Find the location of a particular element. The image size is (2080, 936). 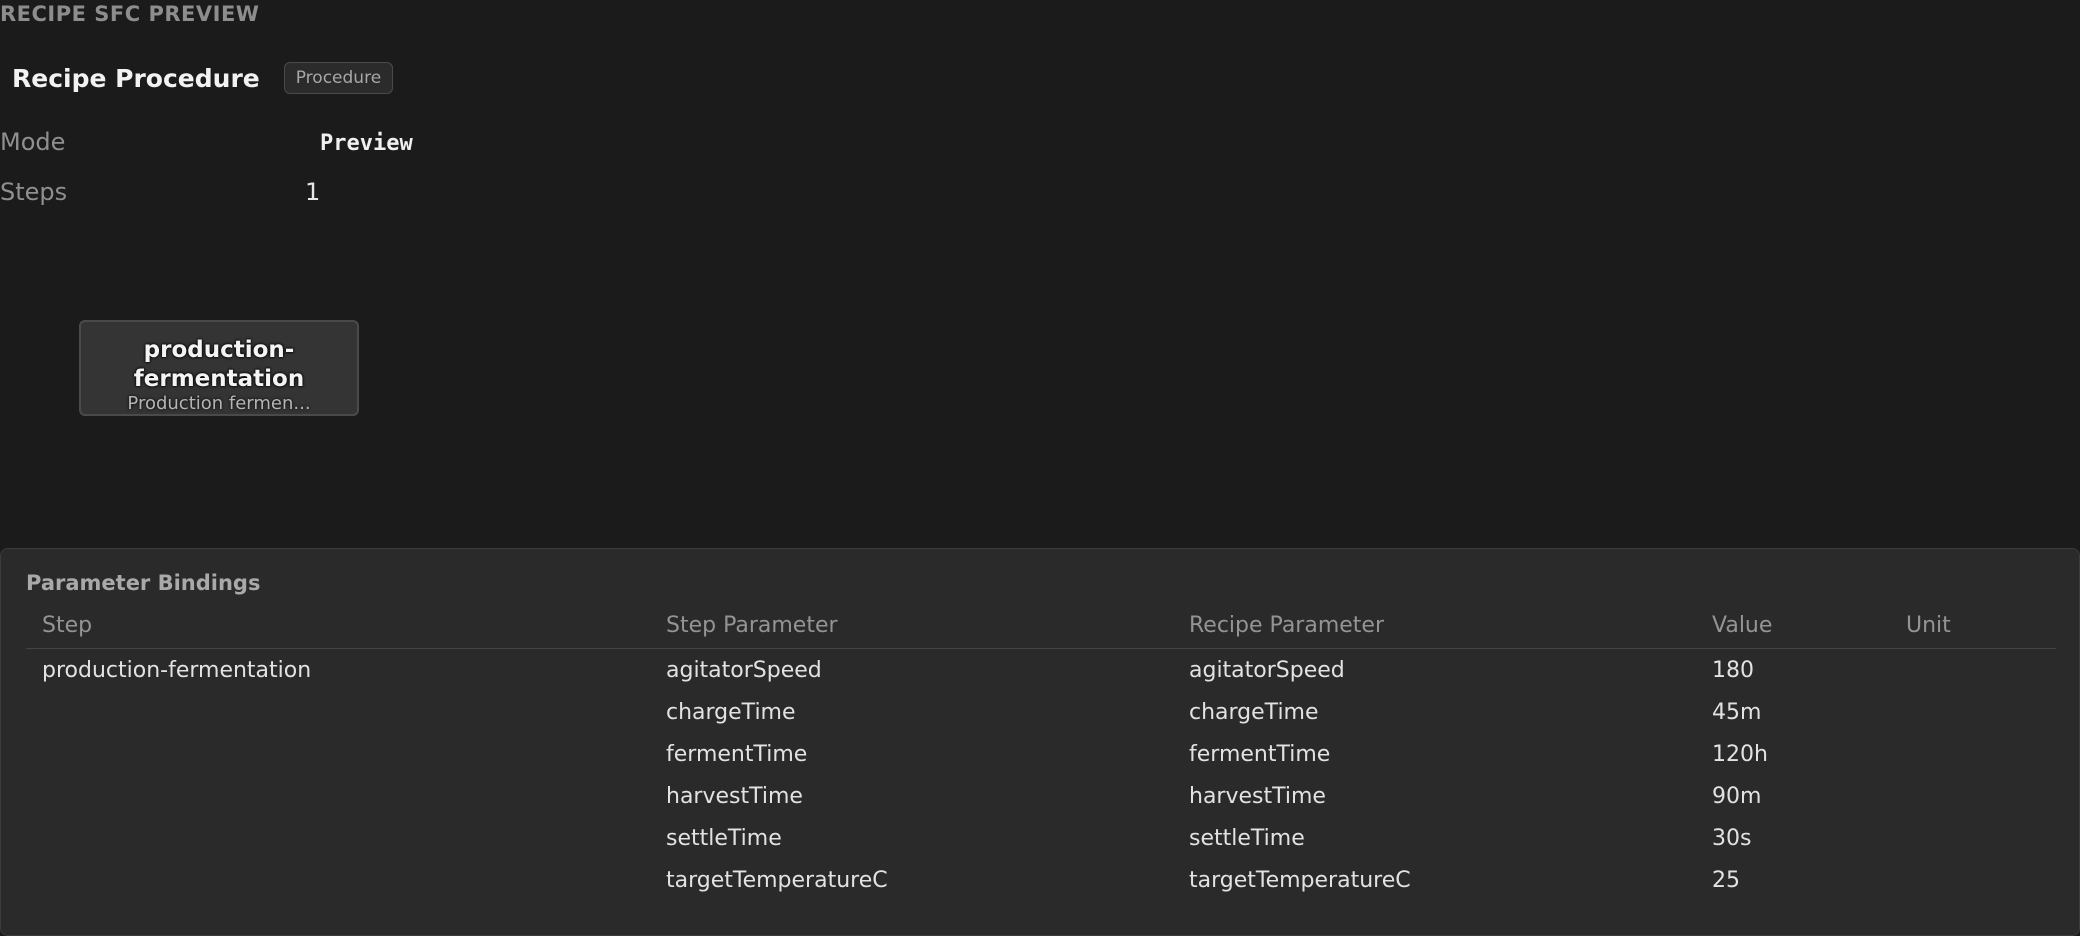

cell-value: 30s is located at coordinates (1732, 838).